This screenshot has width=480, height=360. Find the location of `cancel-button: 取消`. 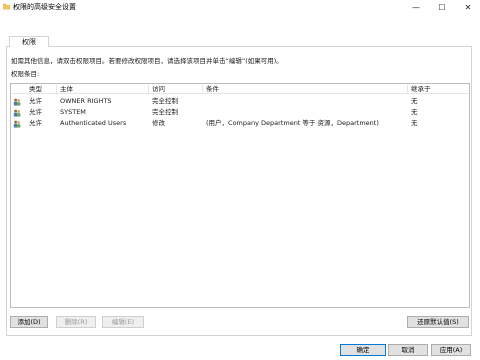

cancel-button: 取消 is located at coordinates (408, 350).